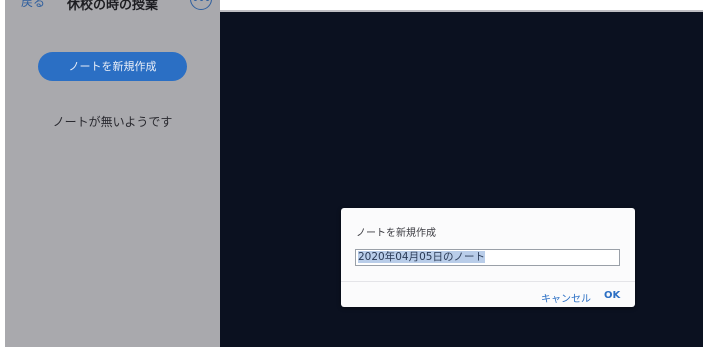  Describe the element at coordinates (421, 257) in the screenshot. I see `note-name-selected-text: 2020年04月05日のノート` at that location.